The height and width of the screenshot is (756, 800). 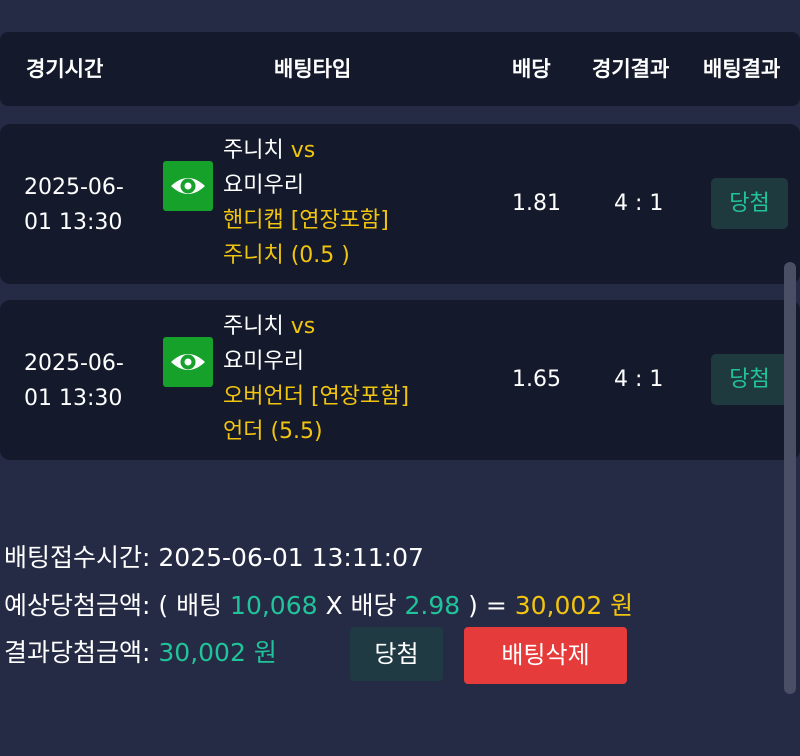 What do you see at coordinates (77, 652) in the screenshot?
I see `result-label: 결과당첨금액:` at bounding box center [77, 652].